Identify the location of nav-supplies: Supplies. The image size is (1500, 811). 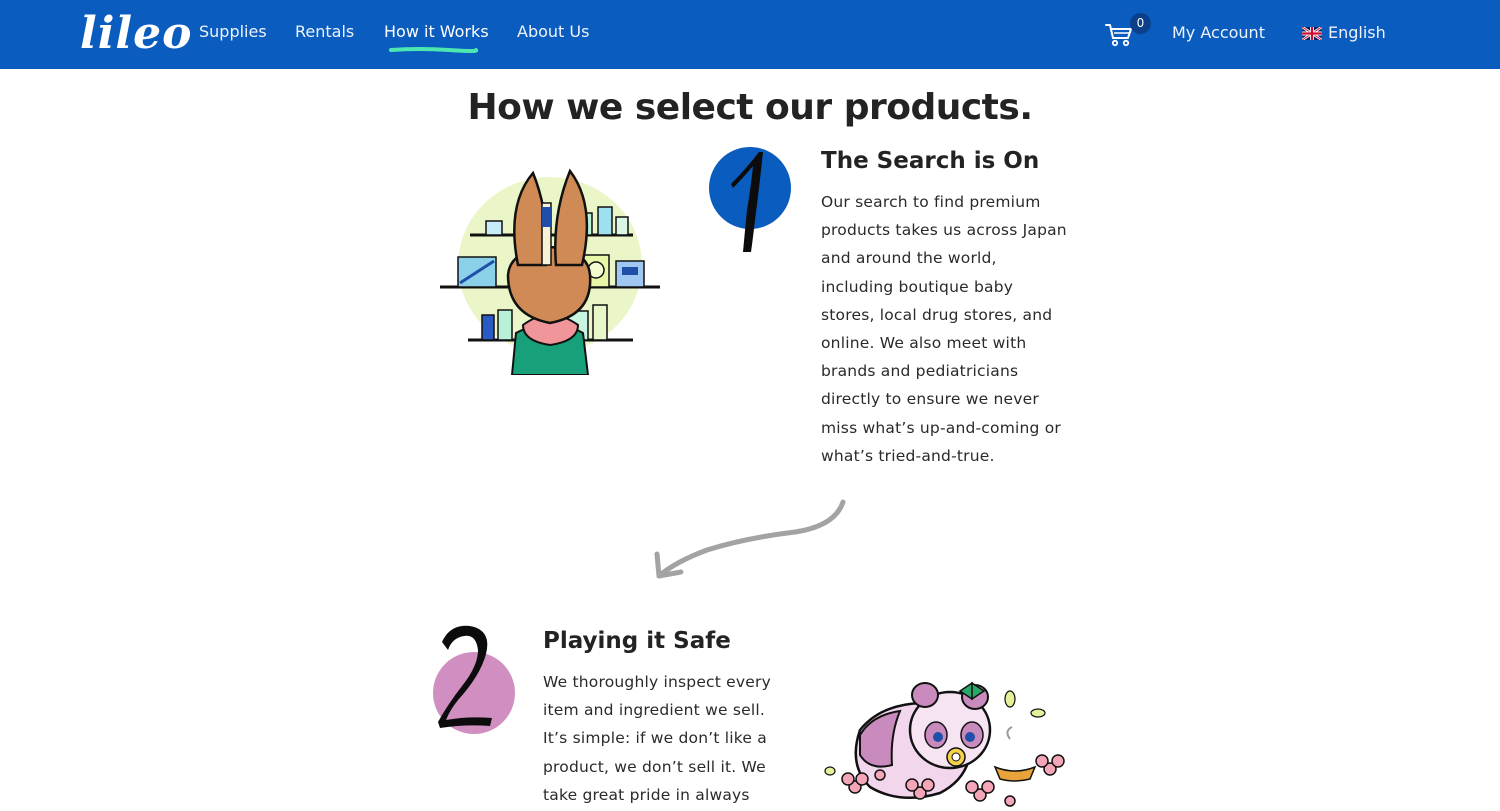
(233, 32).